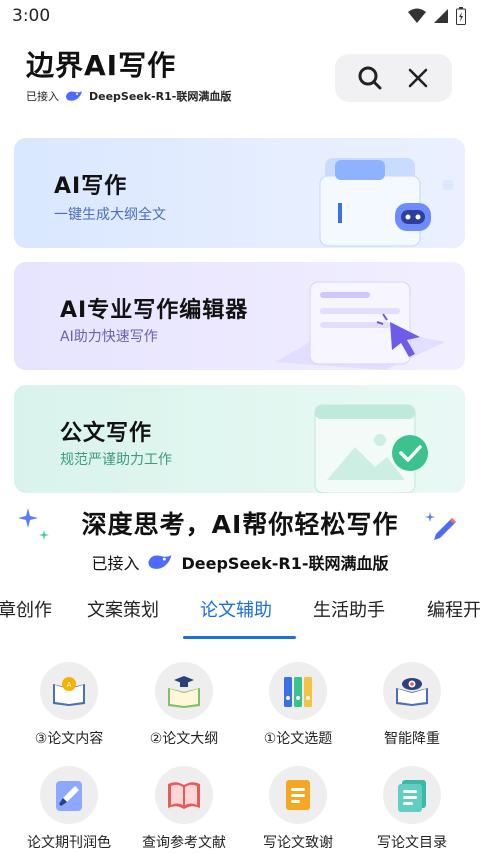 This screenshot has width=480, height=853. What do you see at coordinates (240, 16) in the screenshot?
I see `status-bar: 3:00` at bounding box center [240, 16].